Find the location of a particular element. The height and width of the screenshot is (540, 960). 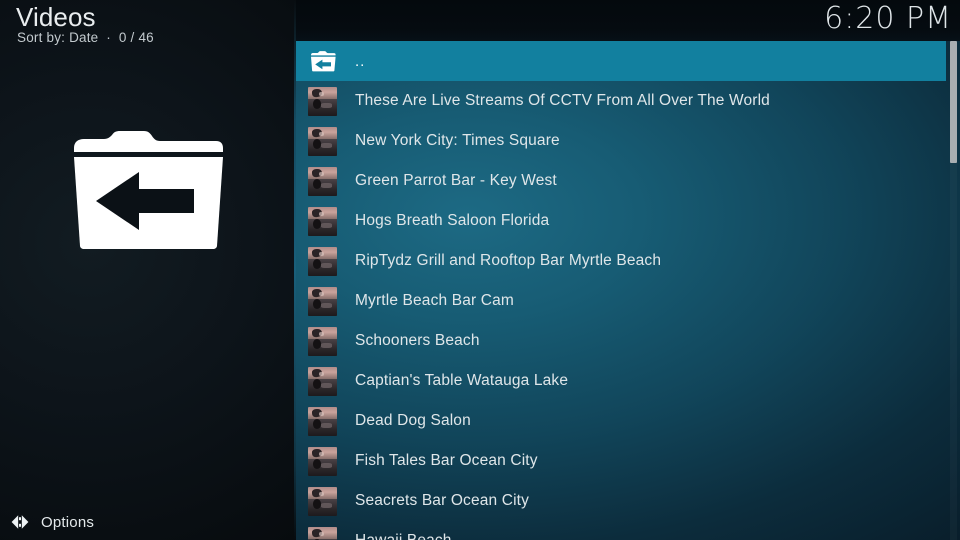

list-item: Schooners Beach is located at coordinates (621, 341).